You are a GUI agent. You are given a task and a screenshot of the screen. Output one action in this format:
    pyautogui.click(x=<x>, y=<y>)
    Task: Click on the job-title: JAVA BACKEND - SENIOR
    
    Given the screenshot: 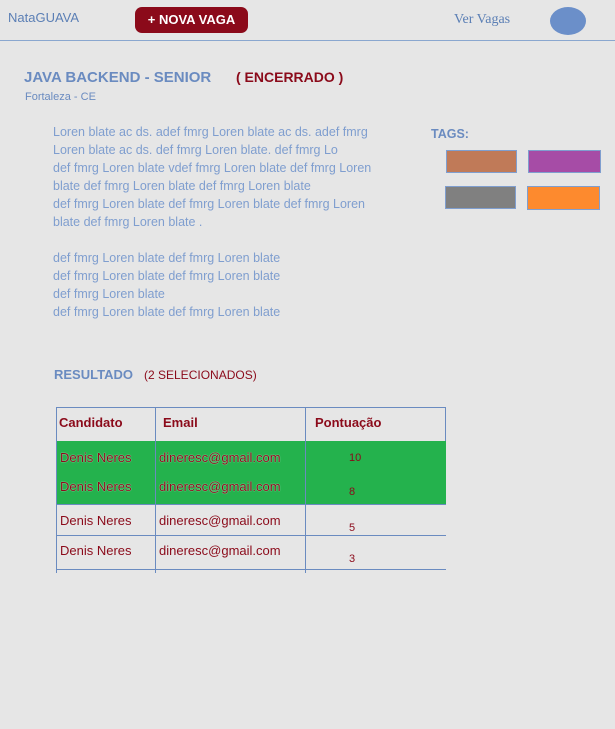 What is the action you would take?
    pyautogui.click(x=118, y=77)
    